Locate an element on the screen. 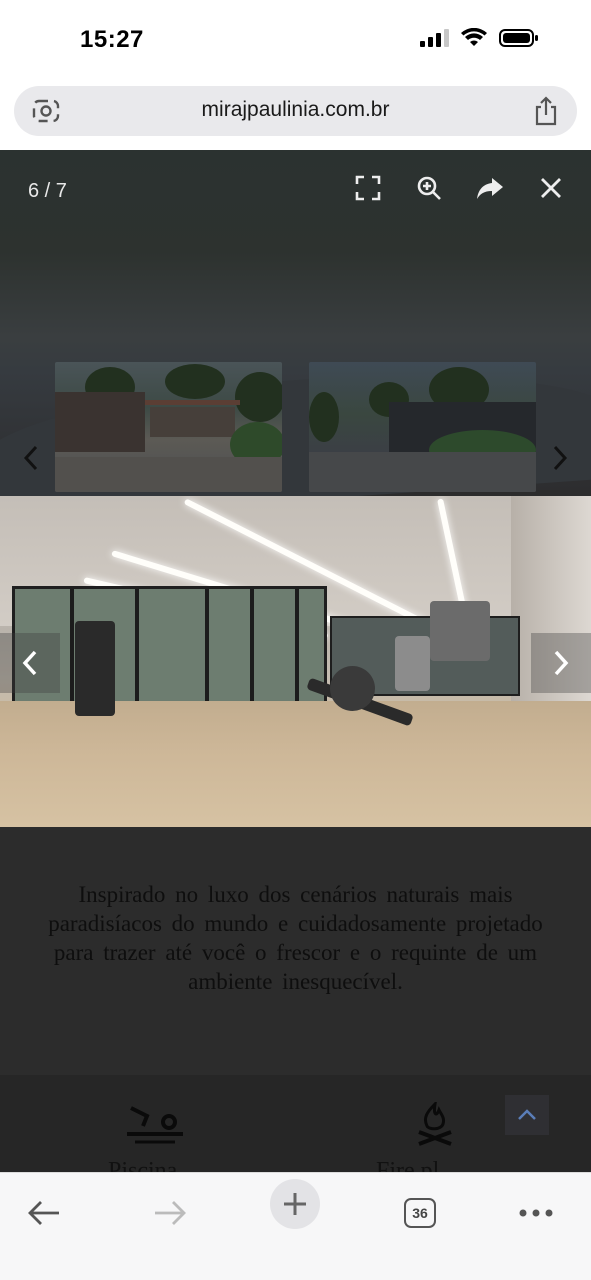 The width and height of the screenshot is (591, 1280). status-time: 15:27 is located at coordinates (112, 39).